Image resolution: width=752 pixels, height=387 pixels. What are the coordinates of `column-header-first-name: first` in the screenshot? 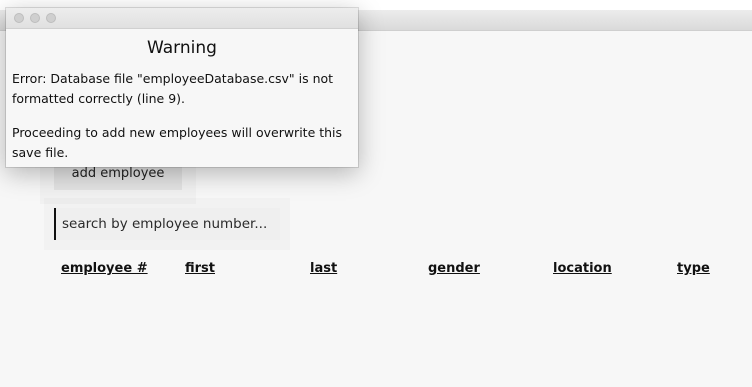 It's located at (200, 268).